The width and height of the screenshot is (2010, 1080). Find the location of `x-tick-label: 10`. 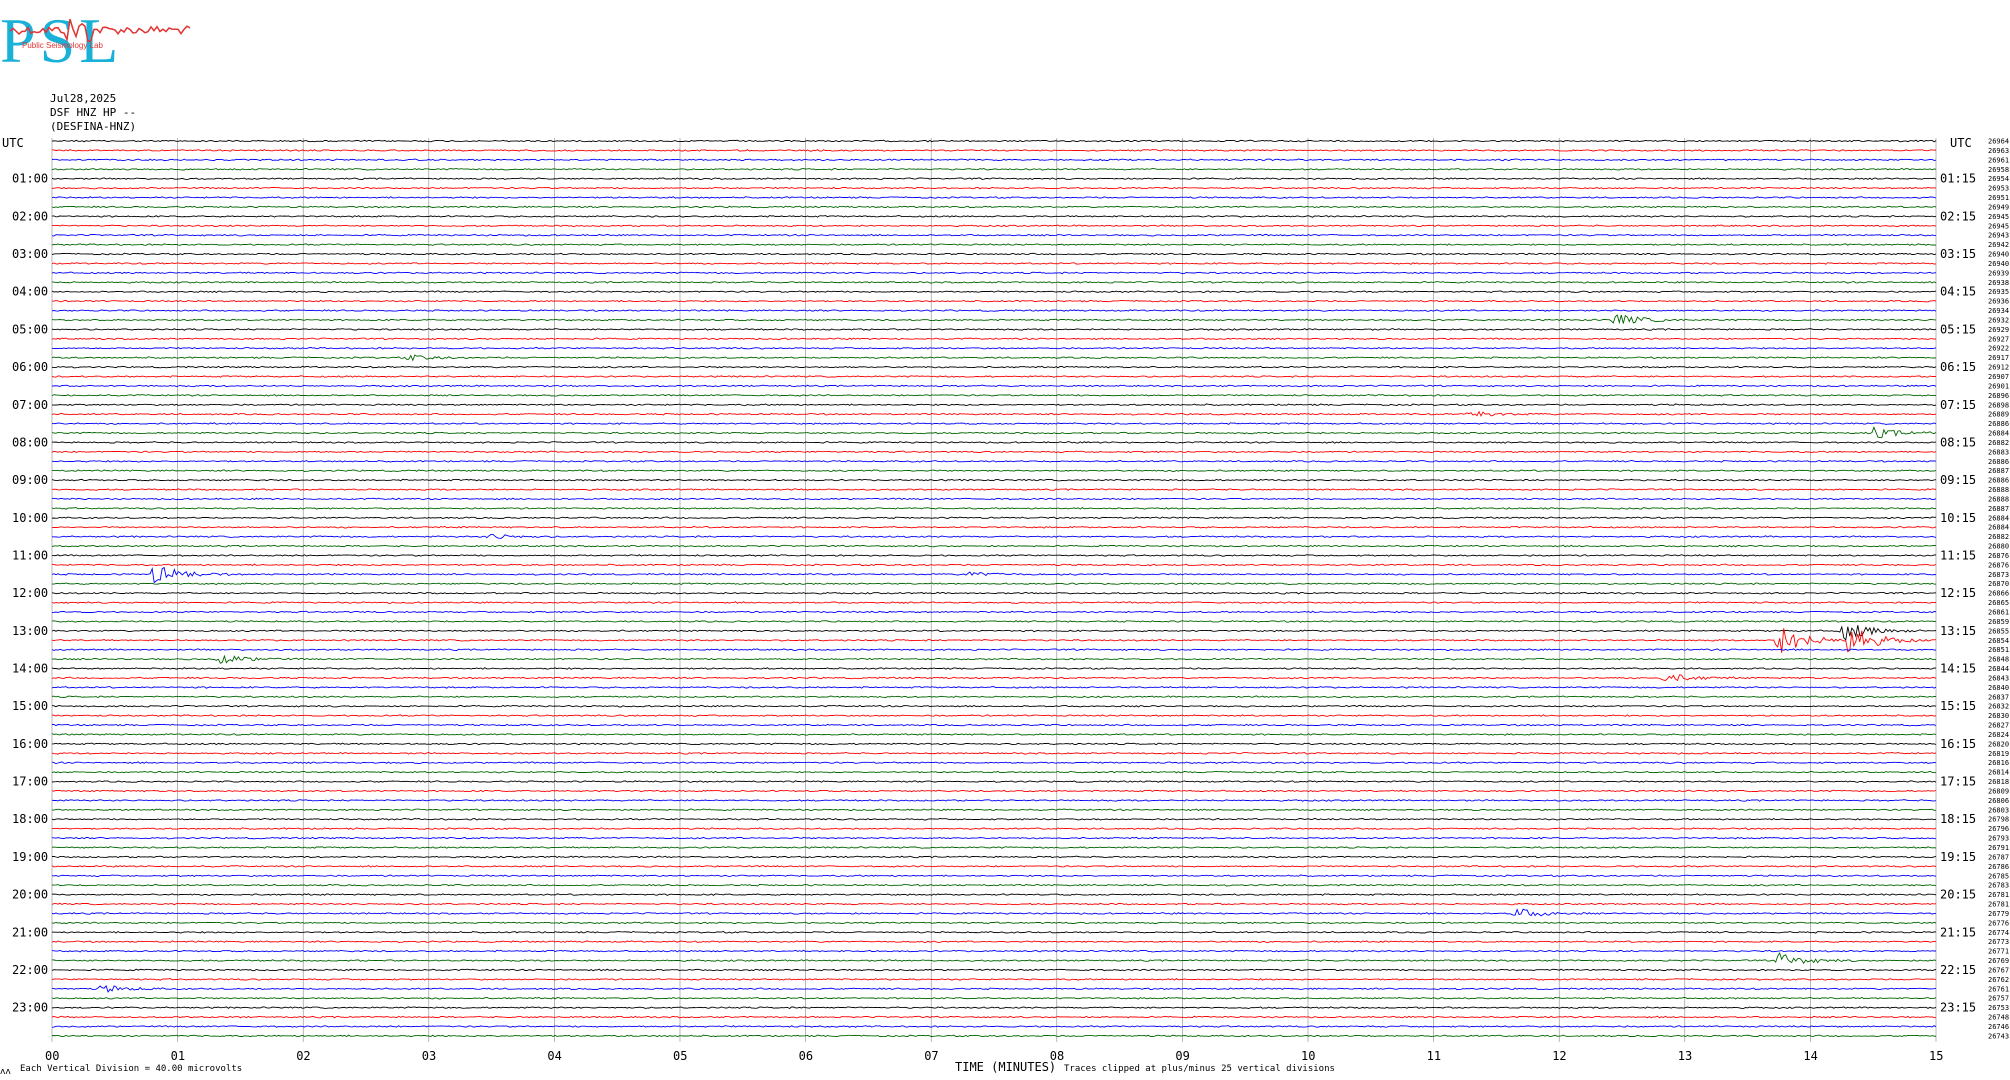

x-tick-label: 10 is located at coordinates (1308, 1056).